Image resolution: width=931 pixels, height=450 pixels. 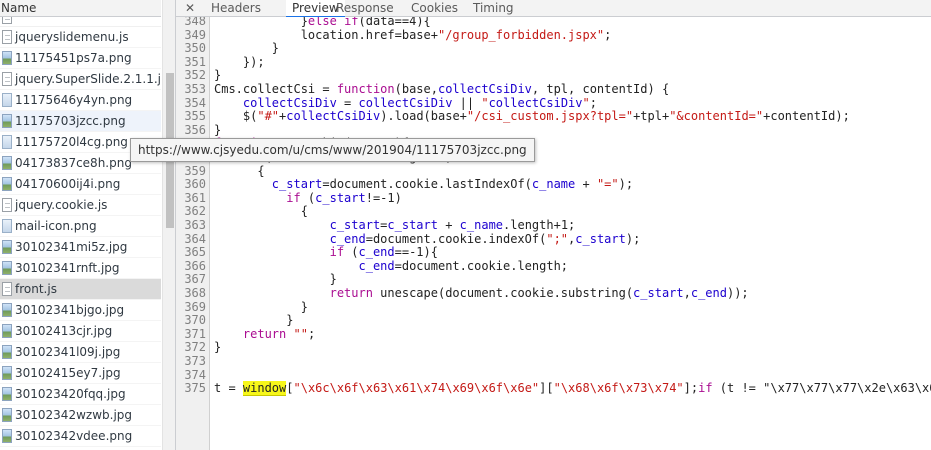 I want to click on file-row: 30102342wzwb.jpg, so click(x=80, y=415).